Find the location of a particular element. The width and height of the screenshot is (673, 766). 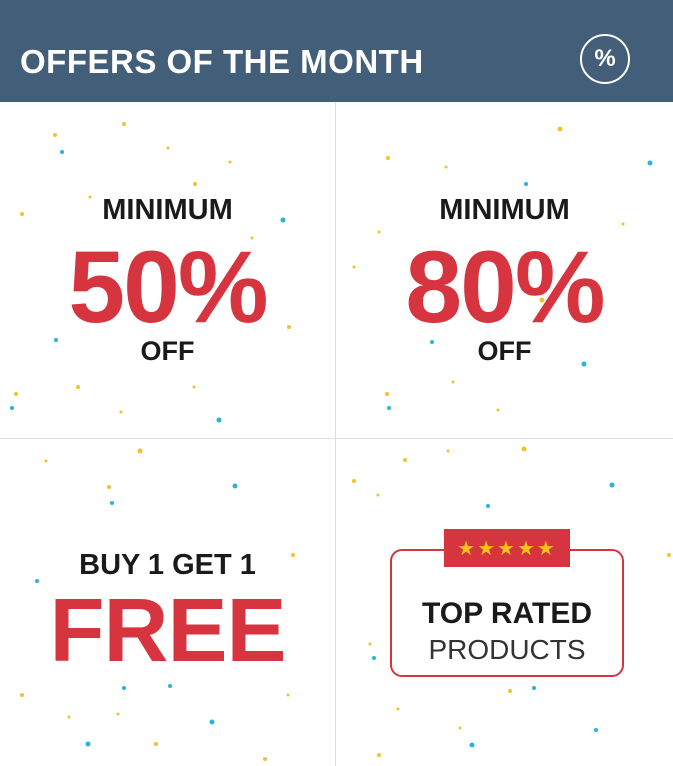

grid-divider-horizontal is located at coordinates (336, 438).